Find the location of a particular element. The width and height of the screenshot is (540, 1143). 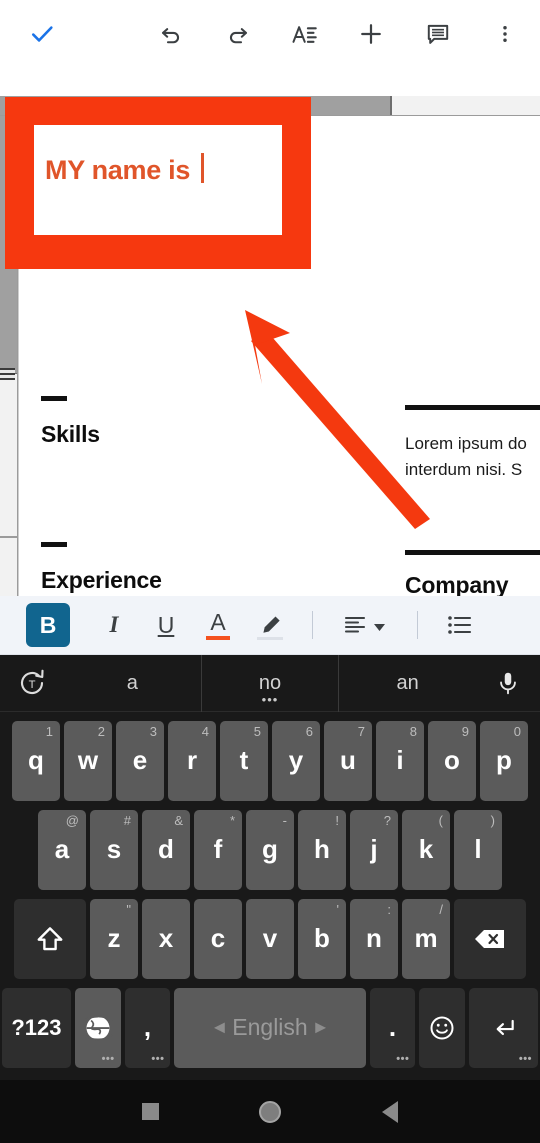

suggestion-expand-dots: ••• is located at coordinates (270, 699).